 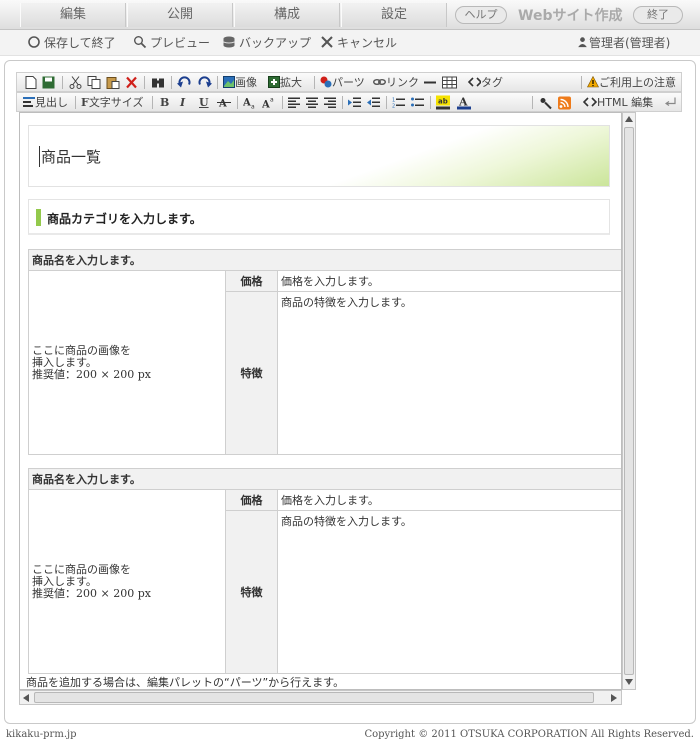 I want to click on indent-icon, so click(x=354, y=102).